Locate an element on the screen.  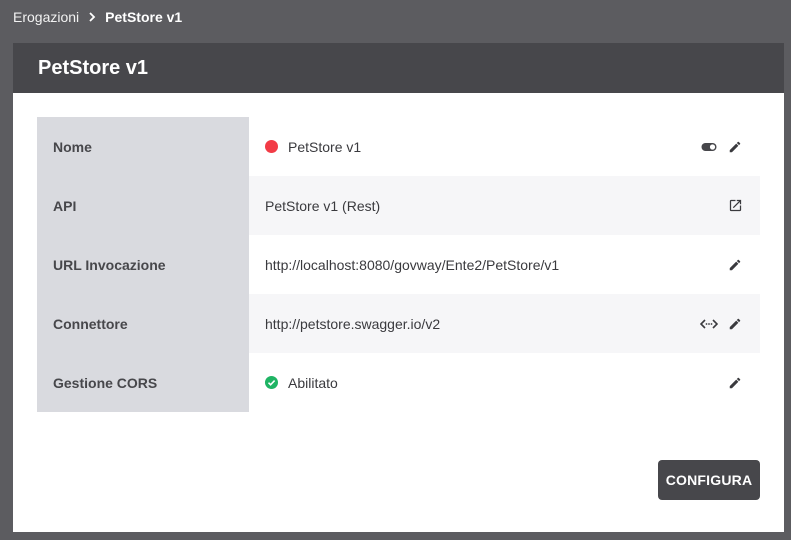
row-value: PetStore v1 (Rest) is located at coordinates (323, 205).